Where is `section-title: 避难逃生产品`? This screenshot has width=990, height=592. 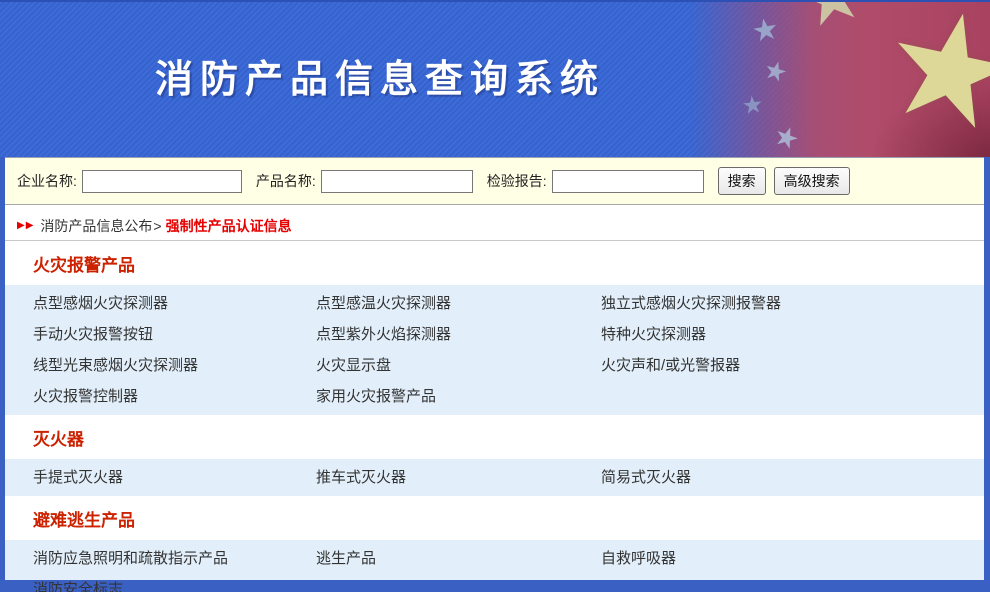 section-title: 避难逃生产品 is located at coordinates (494, 518).